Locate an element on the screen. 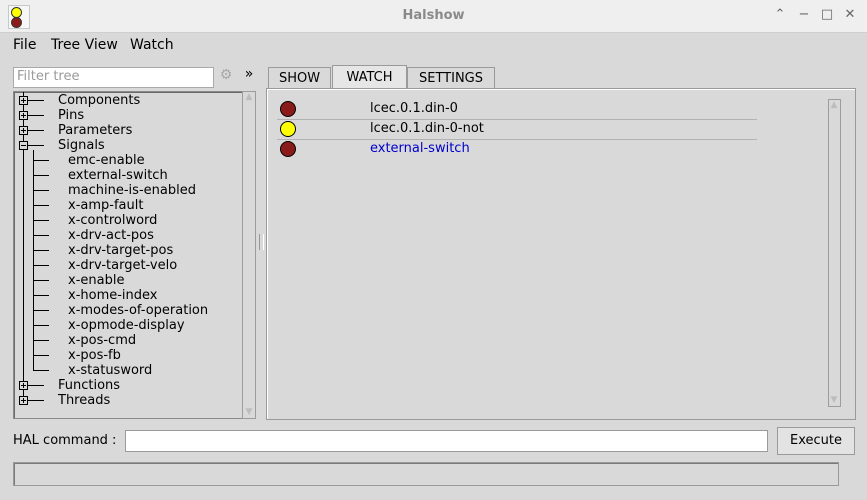  status-bar is located at coordinates (426, 474).